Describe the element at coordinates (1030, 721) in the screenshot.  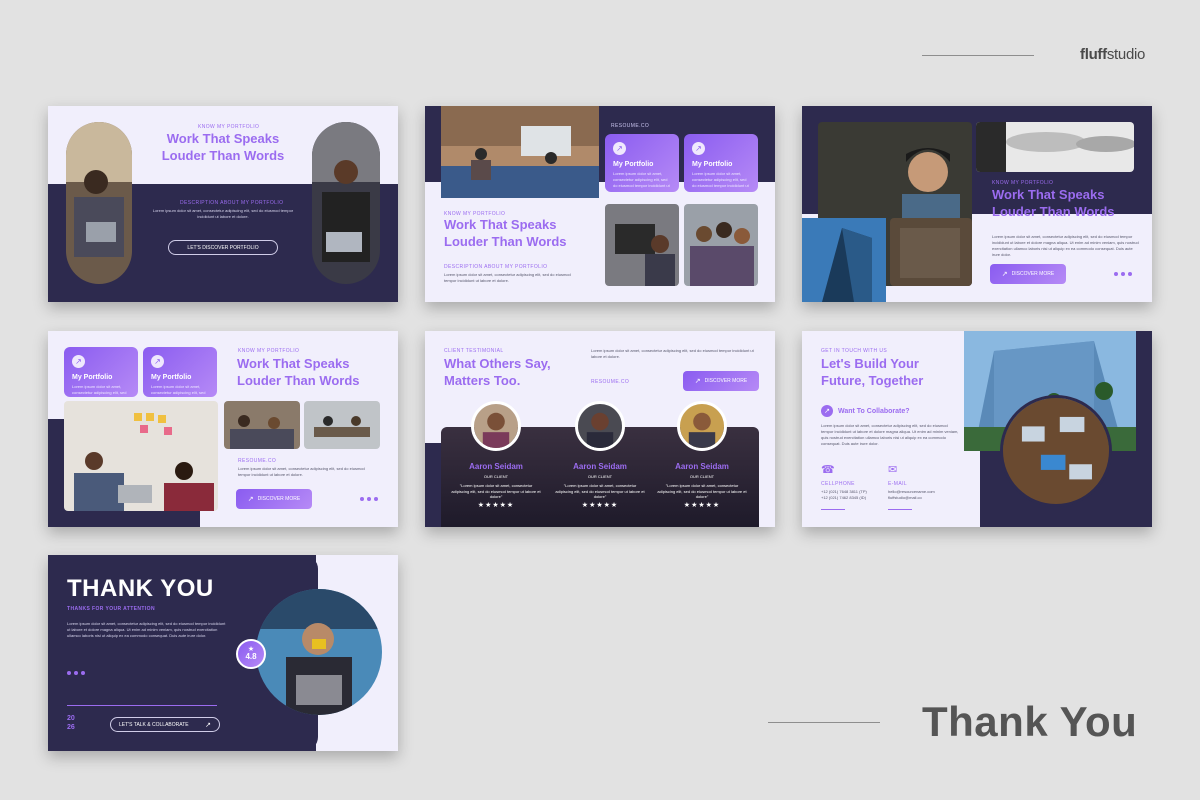
I see `footer-title: Thank You` at that location.